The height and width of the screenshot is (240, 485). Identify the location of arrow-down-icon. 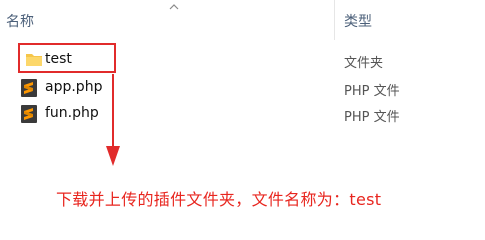
(113, 120).